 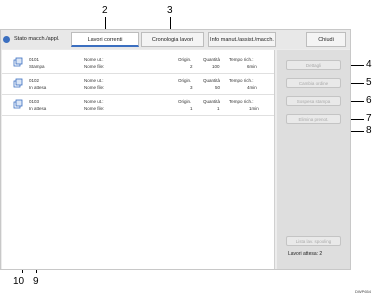 What do you see at coordinates (362, 291) in the screenshot?
I see `figure-code: DWP654` at bounding box center [362, 291].